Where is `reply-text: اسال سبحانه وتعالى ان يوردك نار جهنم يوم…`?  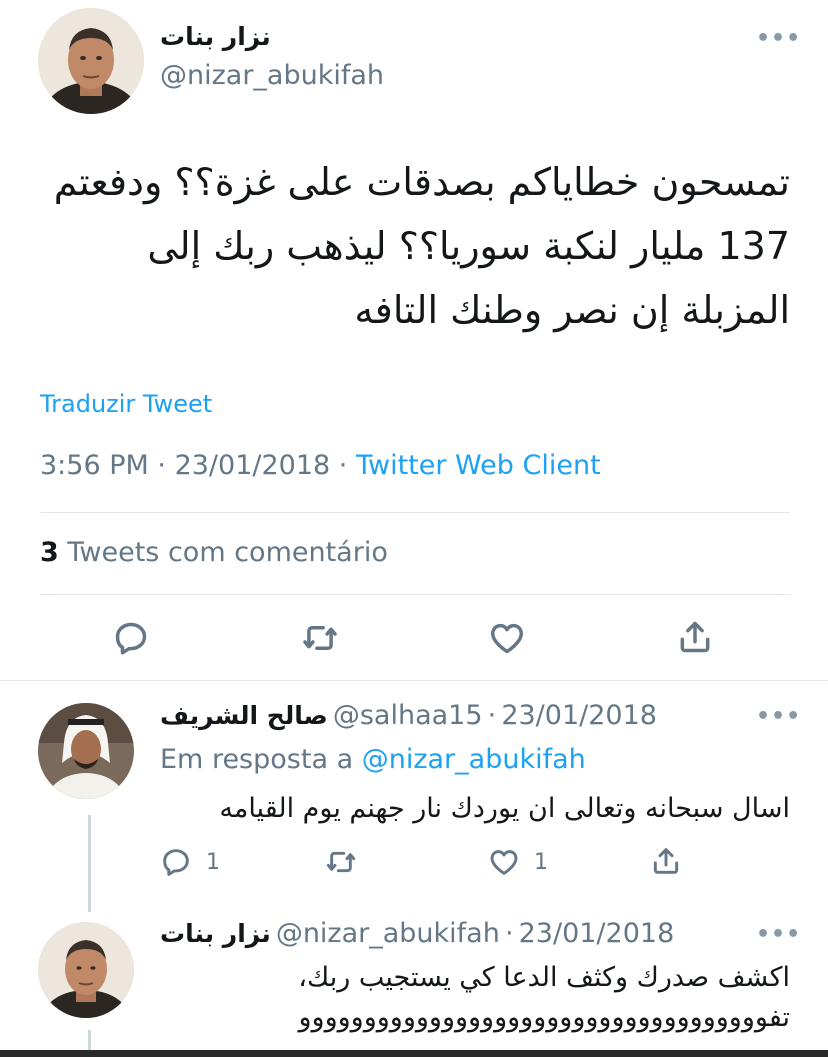
reply-text: اسال سبحانه وتعالى ان يوردك نار جهنم يوم… is located at coordinates (504, 808).